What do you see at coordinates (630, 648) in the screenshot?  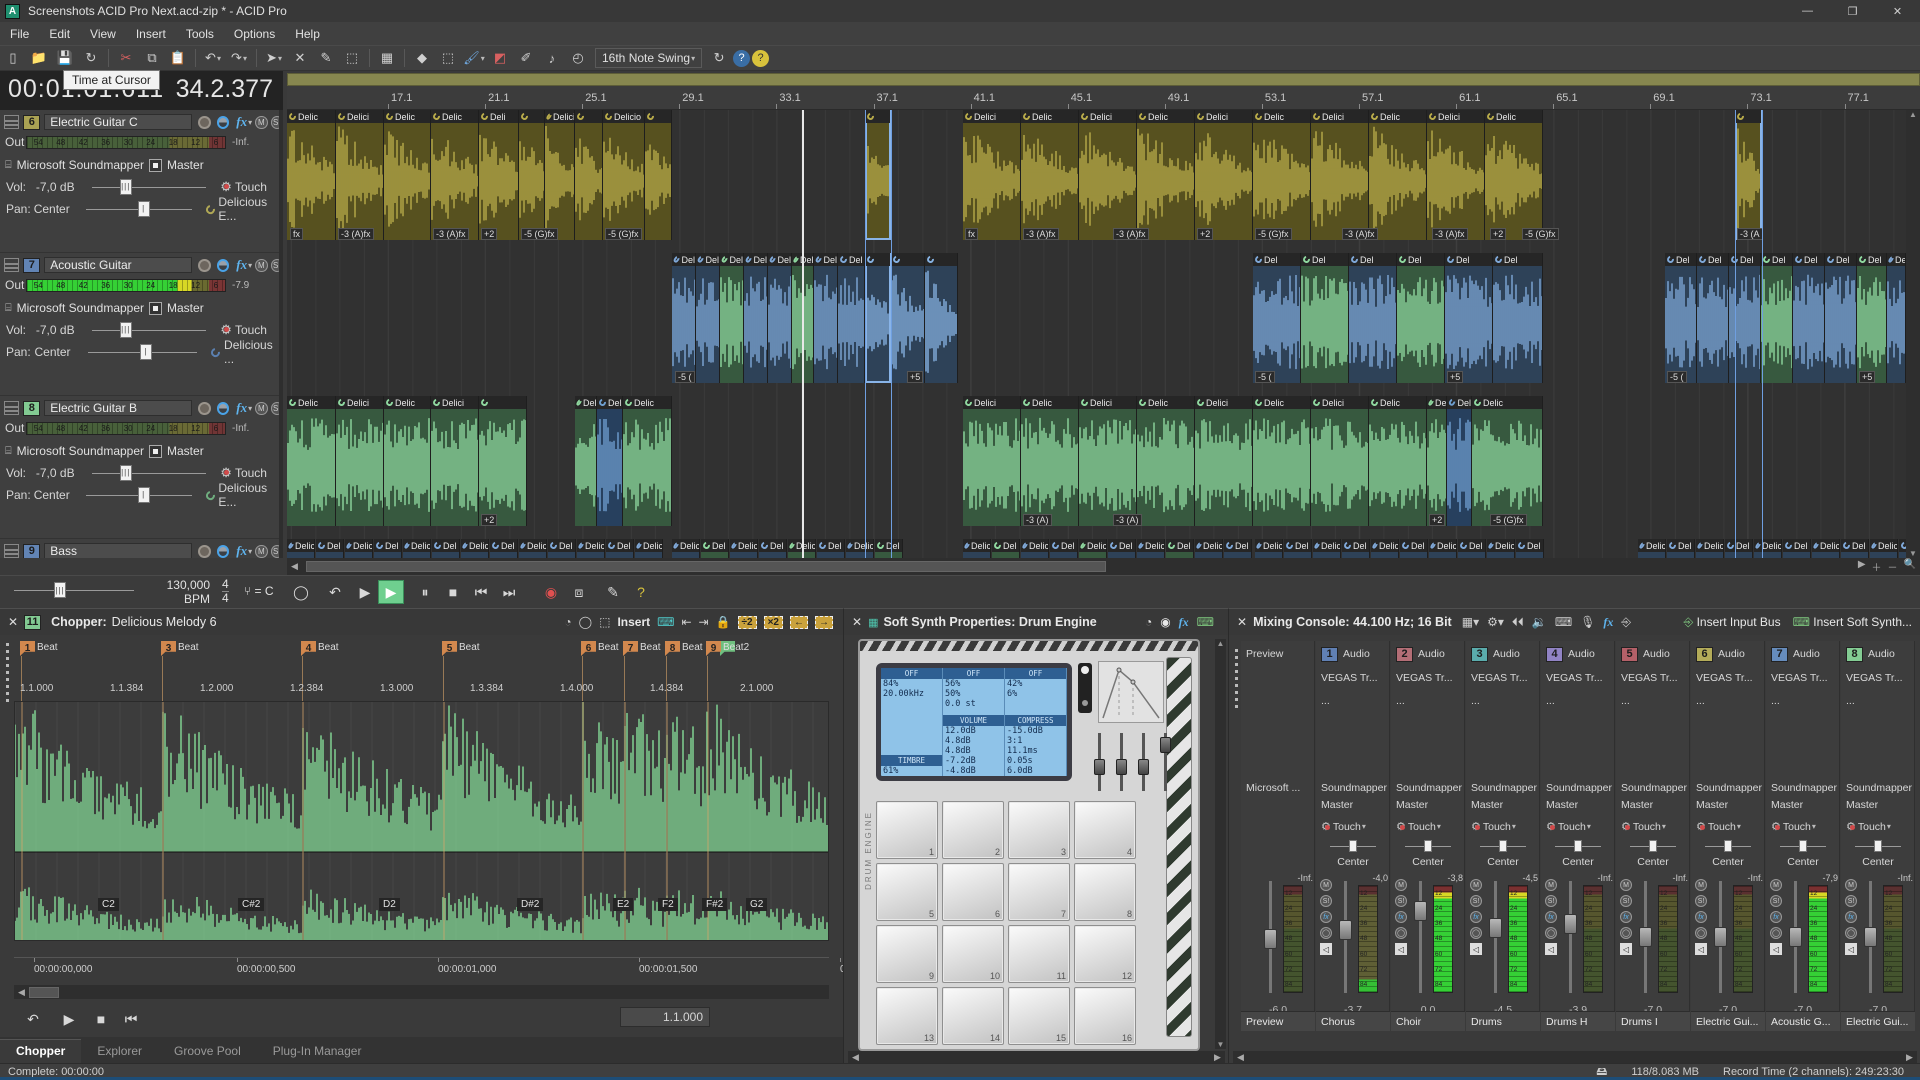 I see `beat-marker-flag: 7` at bounding box center [630, 648].